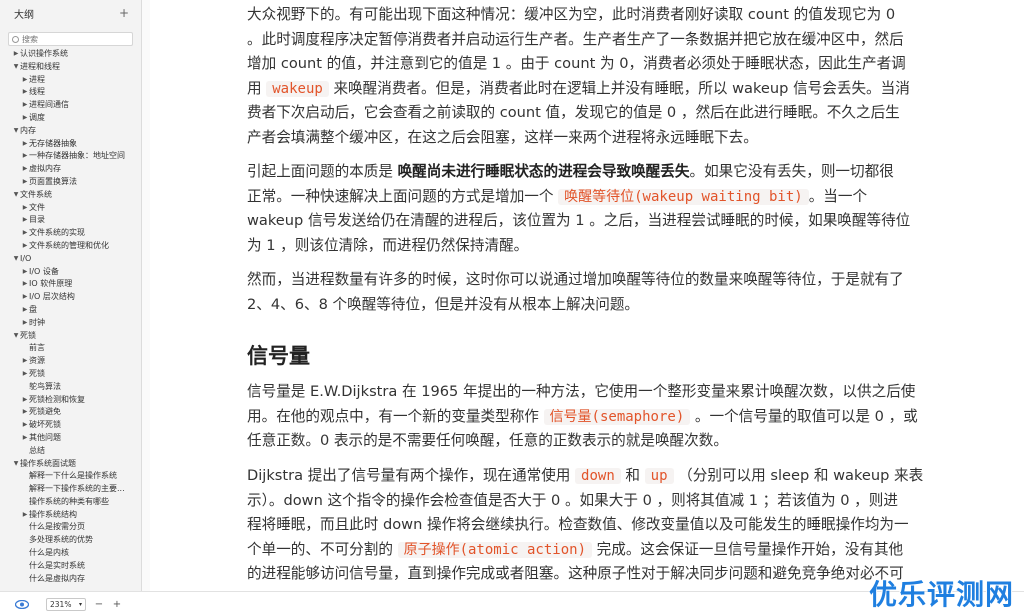 The image size is (1024, 616). Describe the element at coordinates (70, 310) in the screenshot. I see `outline-item: ▶ 盘` at that location.